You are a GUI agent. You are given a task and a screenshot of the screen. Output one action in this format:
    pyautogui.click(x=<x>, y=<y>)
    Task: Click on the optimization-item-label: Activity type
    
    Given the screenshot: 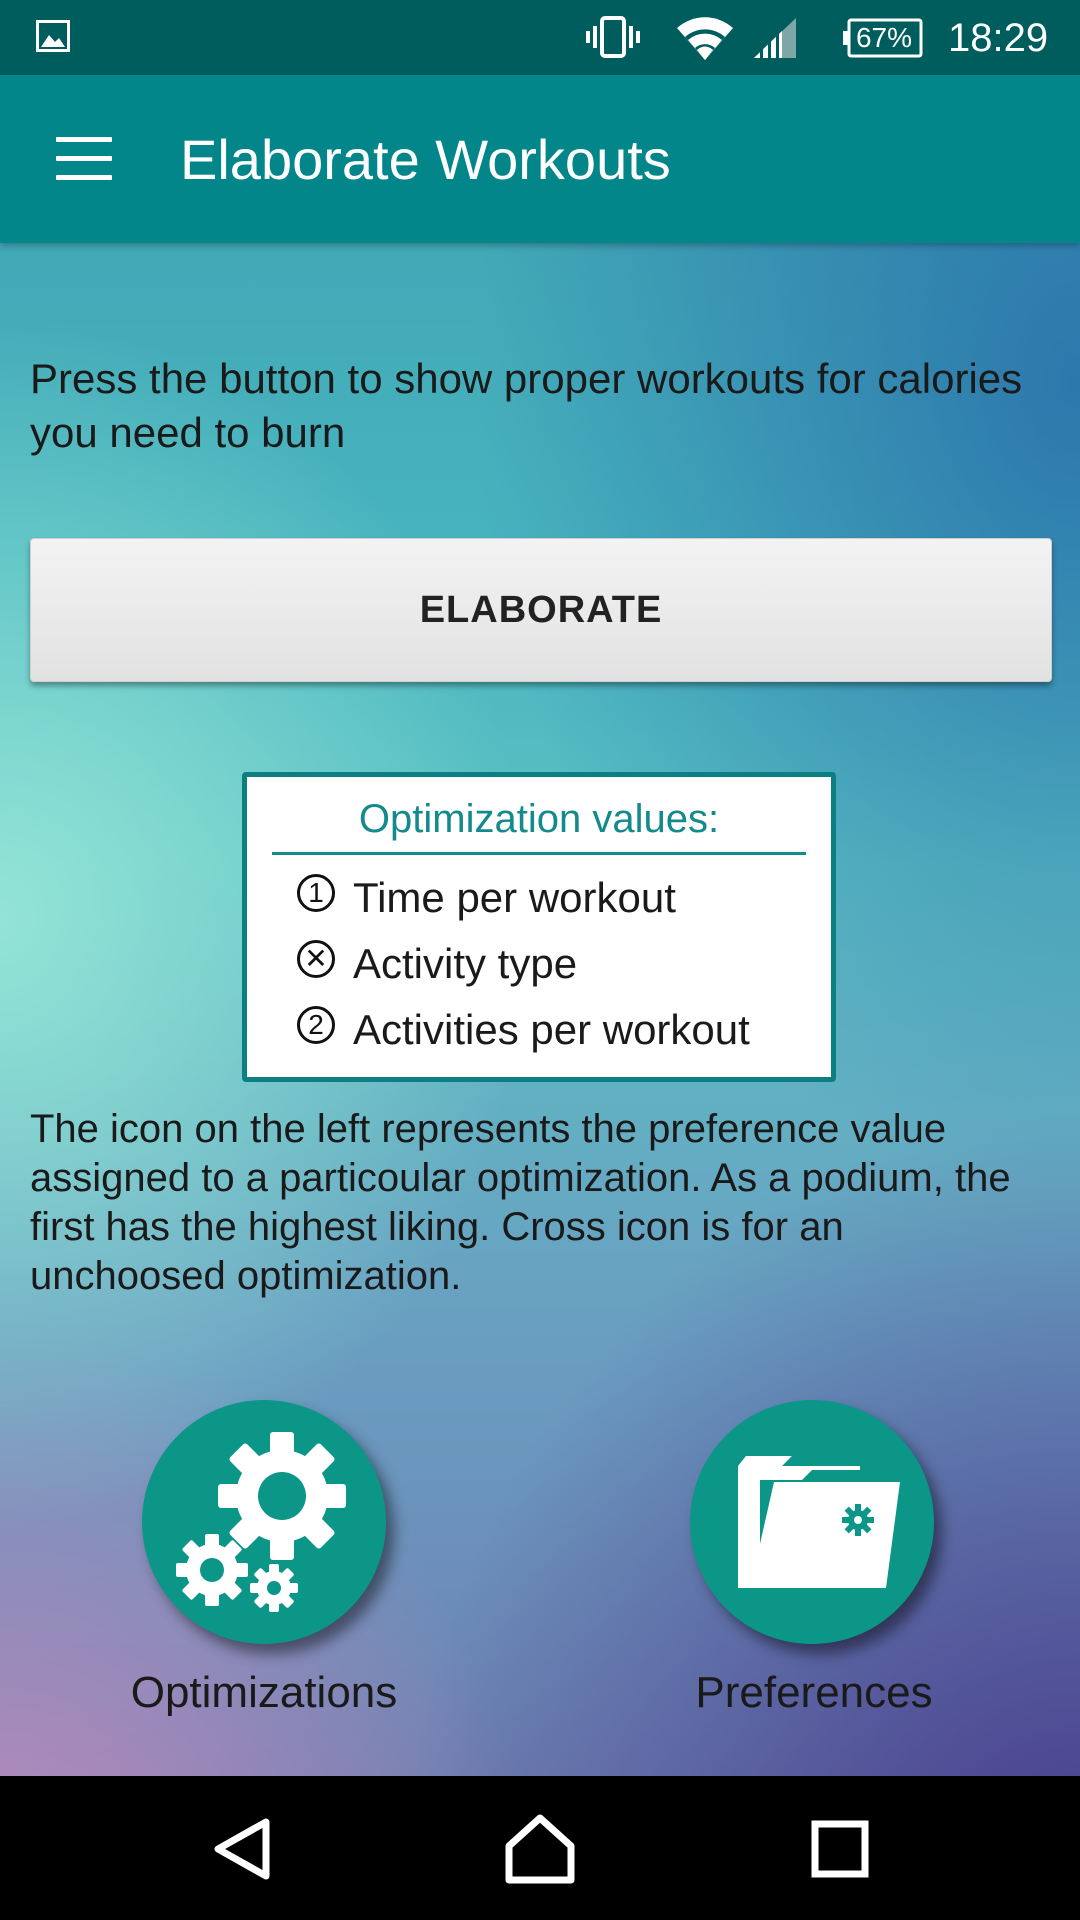 What is the action you would take?
    pyautogui.click(x=465, y=963)
    